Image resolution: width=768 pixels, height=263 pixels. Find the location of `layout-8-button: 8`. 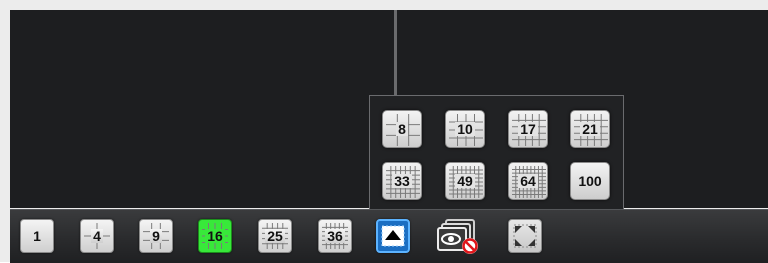

layout-8-button: 8 is located at coordinates (402, 129).